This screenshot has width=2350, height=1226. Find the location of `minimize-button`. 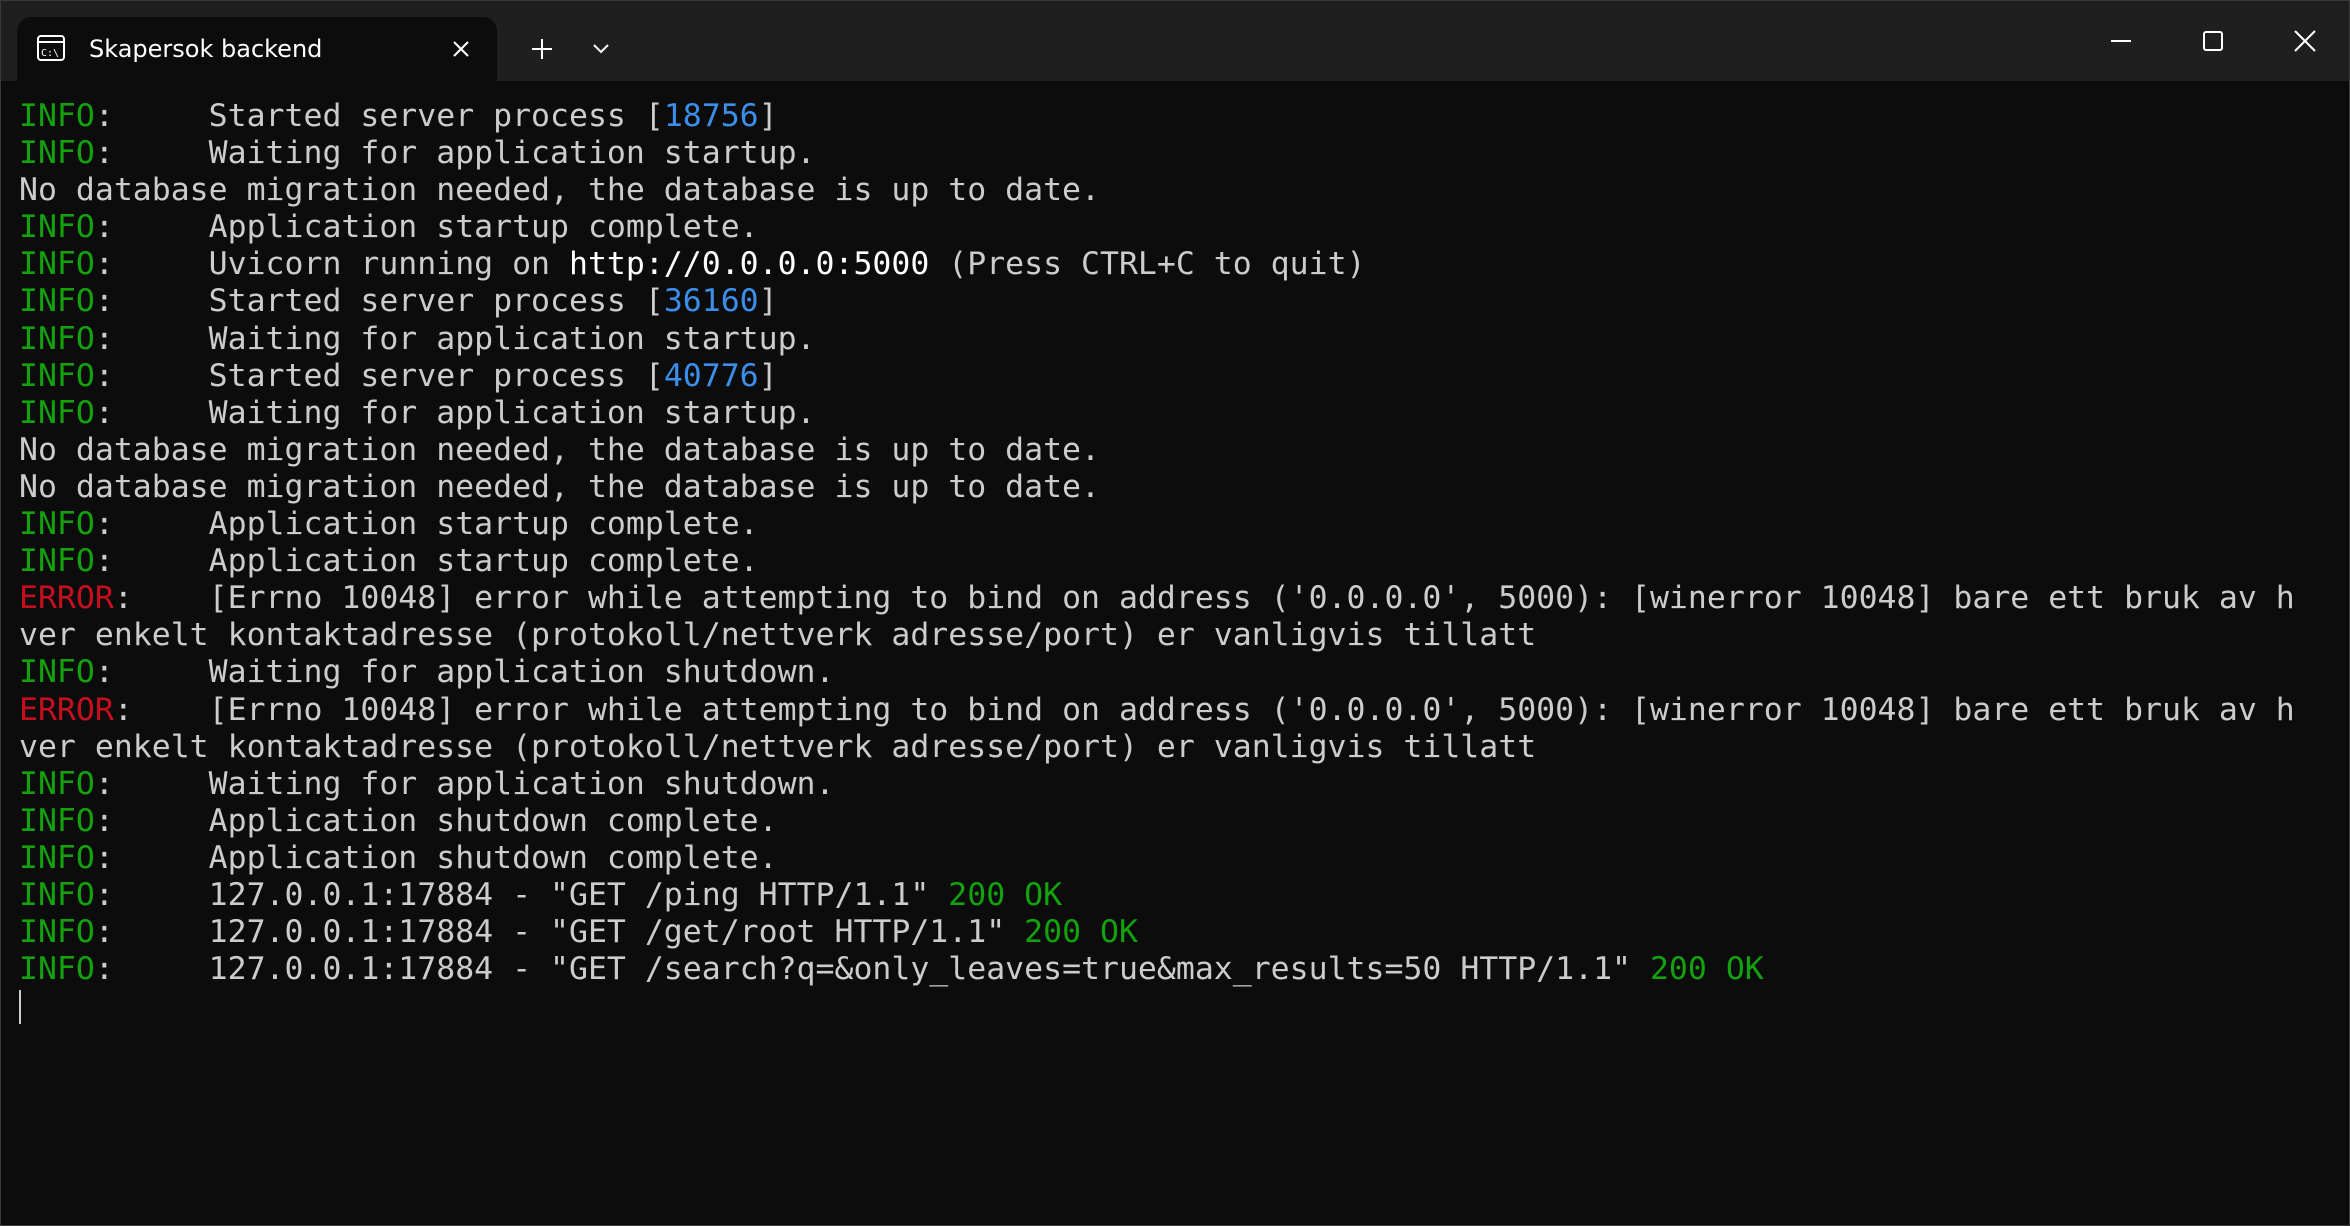

minimize-button is located at coordinates (2121, 41).